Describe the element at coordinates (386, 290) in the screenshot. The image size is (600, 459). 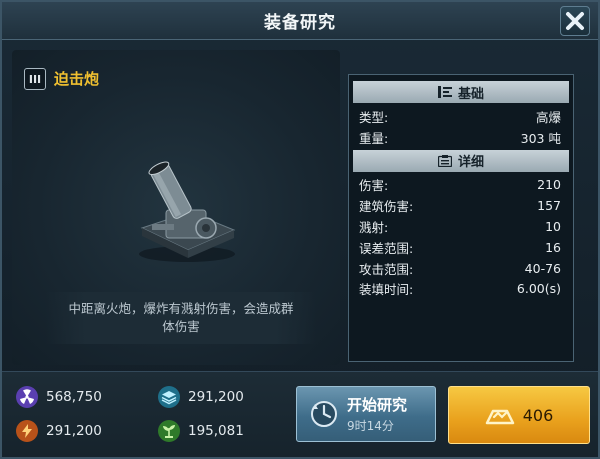
I see `stat-label: 装填时间:` at that location.